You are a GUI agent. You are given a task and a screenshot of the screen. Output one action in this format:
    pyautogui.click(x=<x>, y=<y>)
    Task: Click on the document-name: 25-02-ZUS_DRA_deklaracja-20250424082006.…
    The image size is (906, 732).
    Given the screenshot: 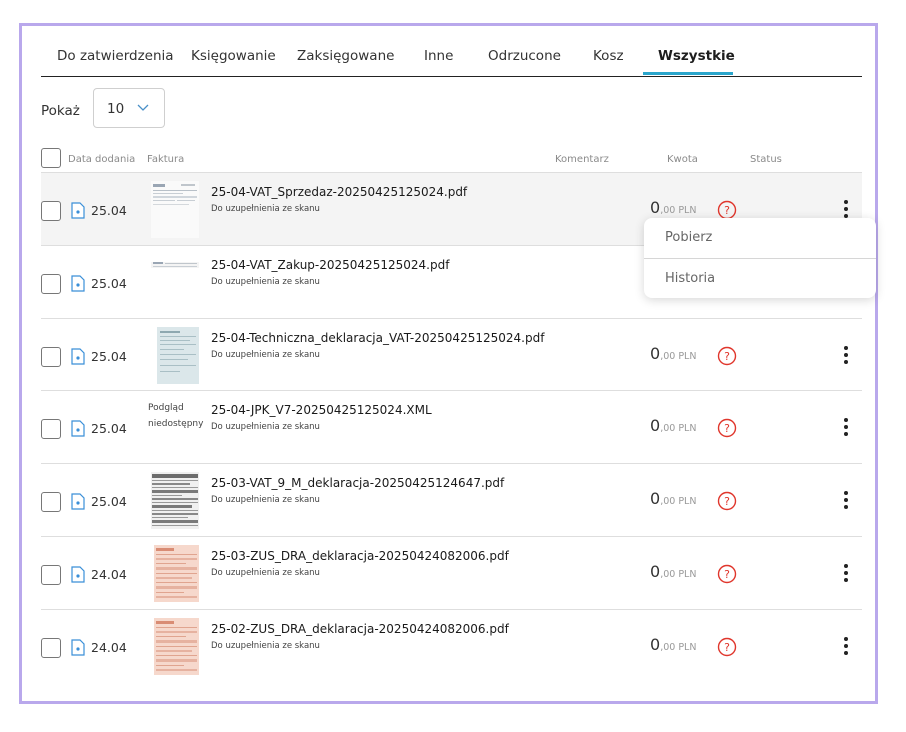 What is the action you would take?
    pyautogui.click(x=360, y=629)
    